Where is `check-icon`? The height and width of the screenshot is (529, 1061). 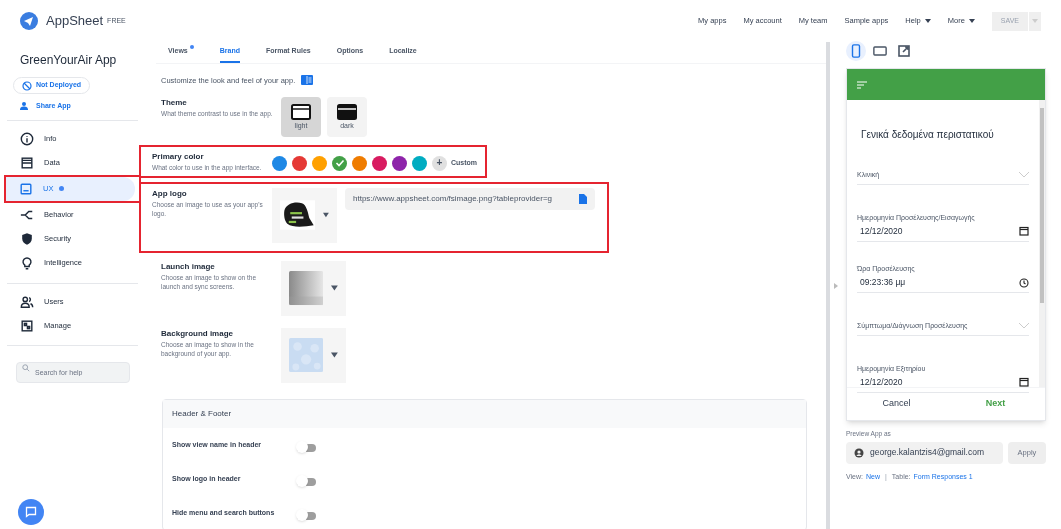
check-icon is located at coordinates (339, 163).